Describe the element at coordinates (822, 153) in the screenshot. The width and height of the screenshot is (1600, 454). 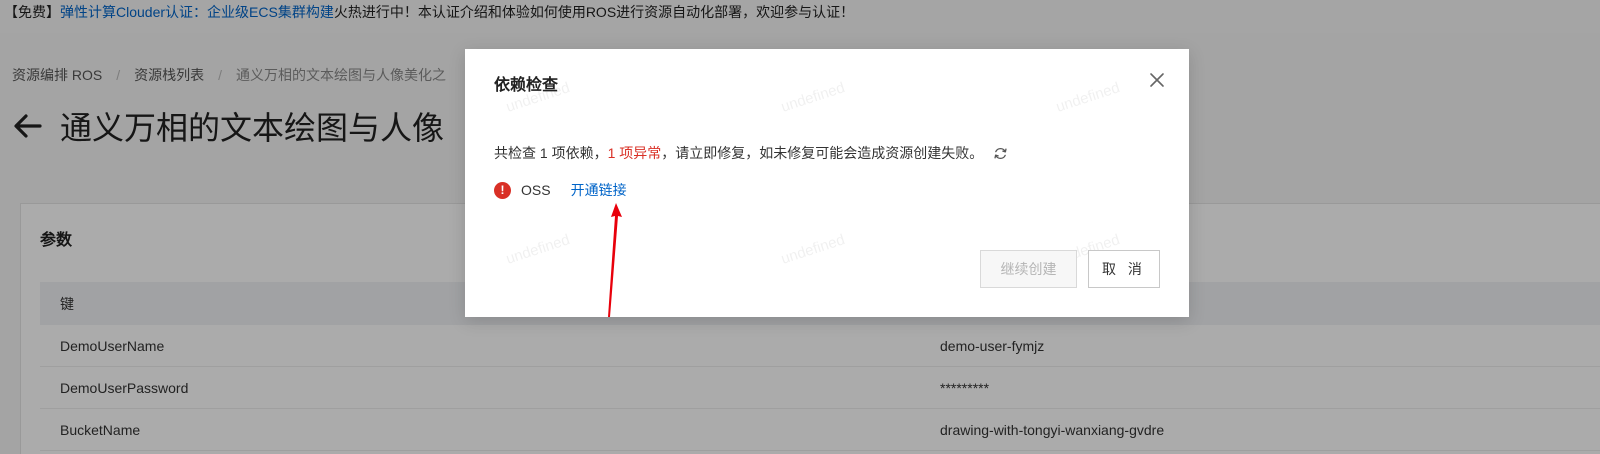
I see `summary-text-2: ，请立即修复，如未修复可能会造成资源创建失败。` at that location.